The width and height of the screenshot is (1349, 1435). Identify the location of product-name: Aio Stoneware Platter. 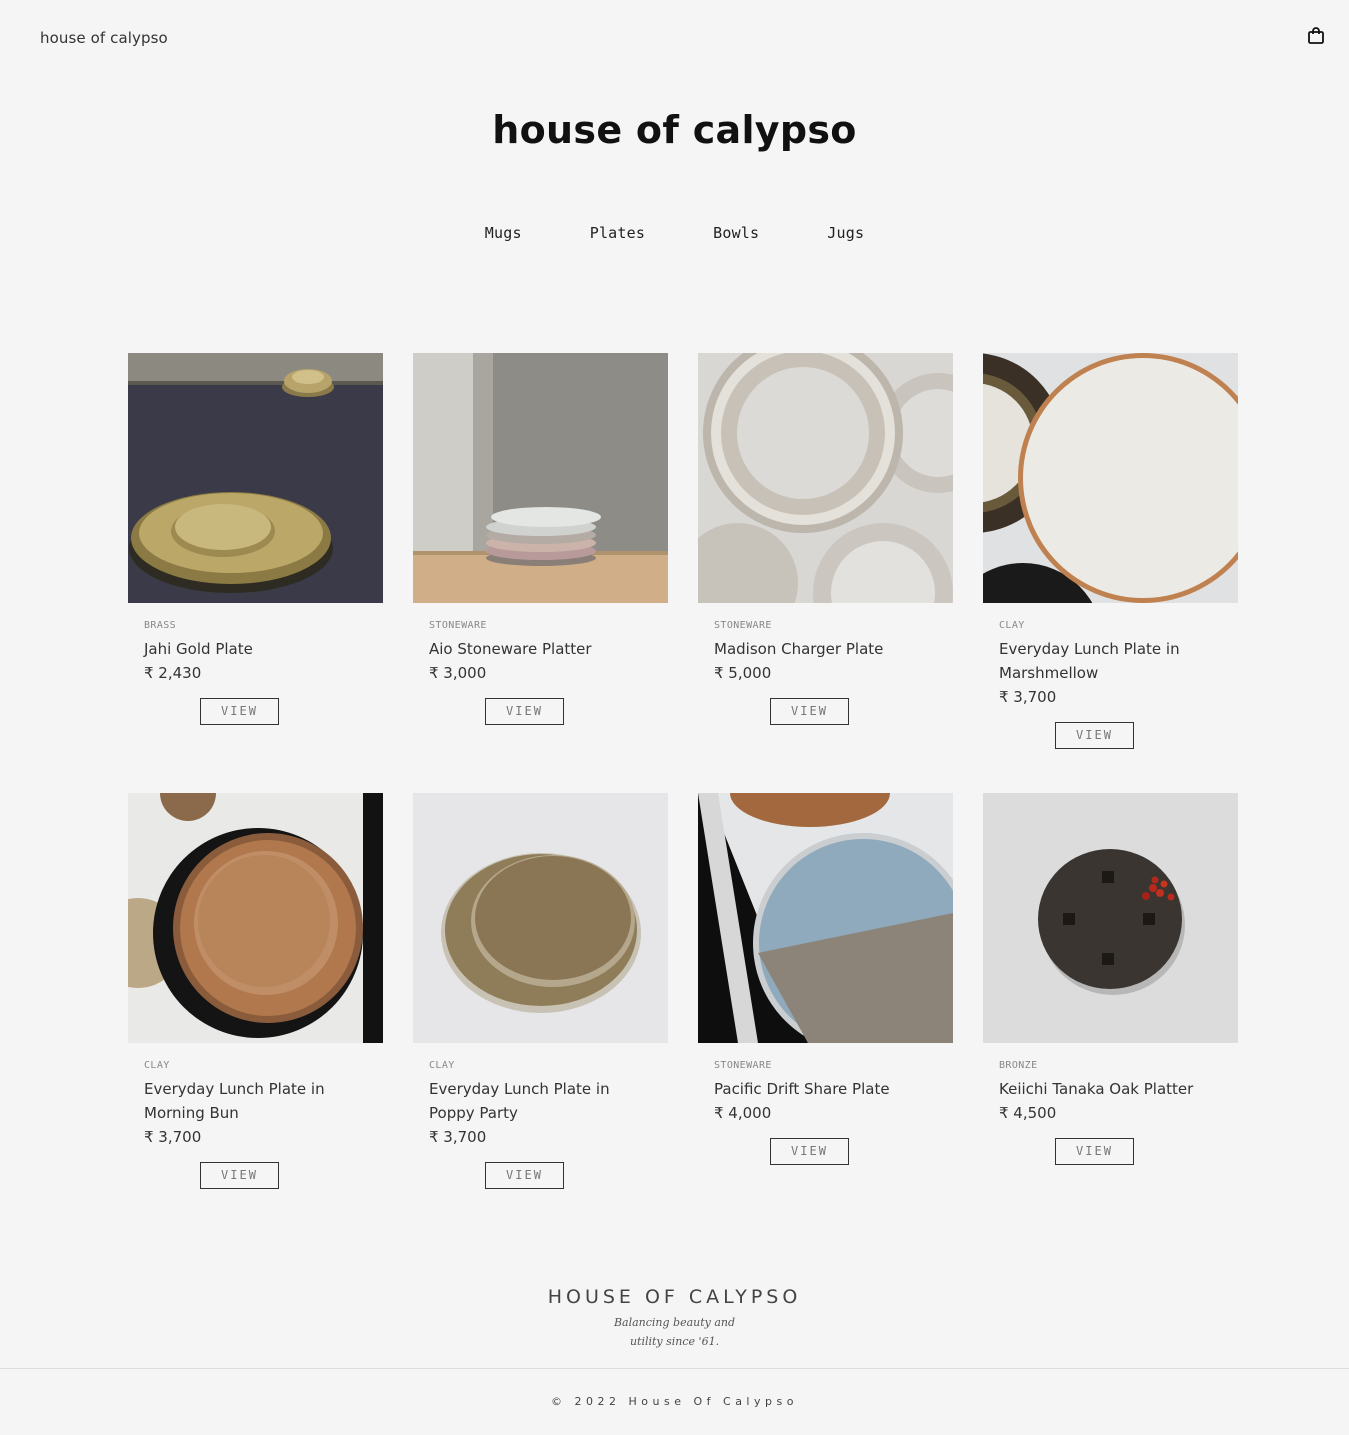
(540, 649).